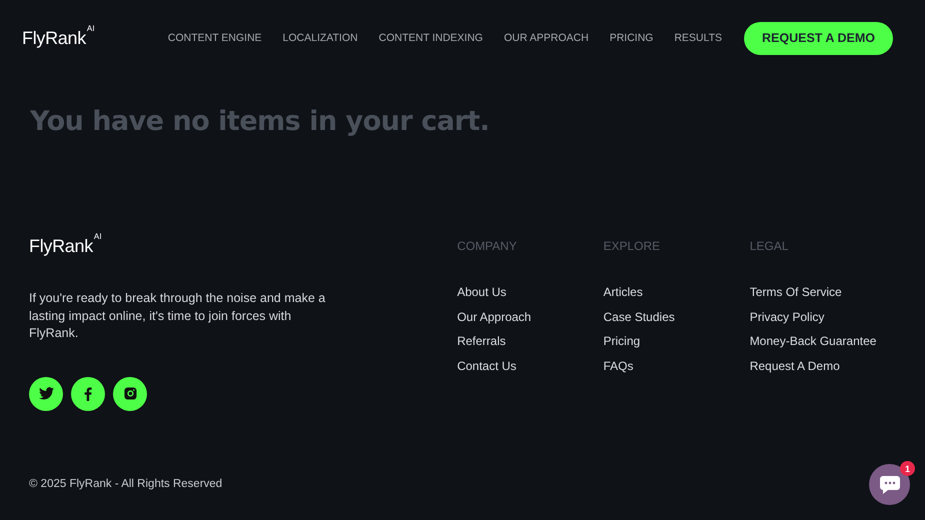 Image resolution: width=925 pixels, height=520 pixels. What do you see at coordinates (546, 38) in the screenshot?
I see `nav-link: OUR APPROACH` at bounding box center [546, 38].